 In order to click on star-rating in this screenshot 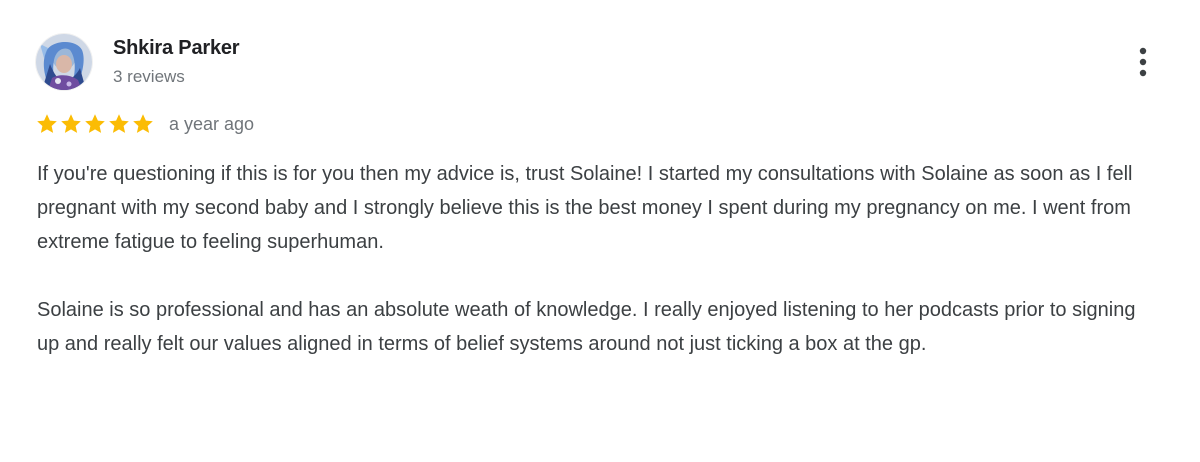, I will do `click(95, 124)`.